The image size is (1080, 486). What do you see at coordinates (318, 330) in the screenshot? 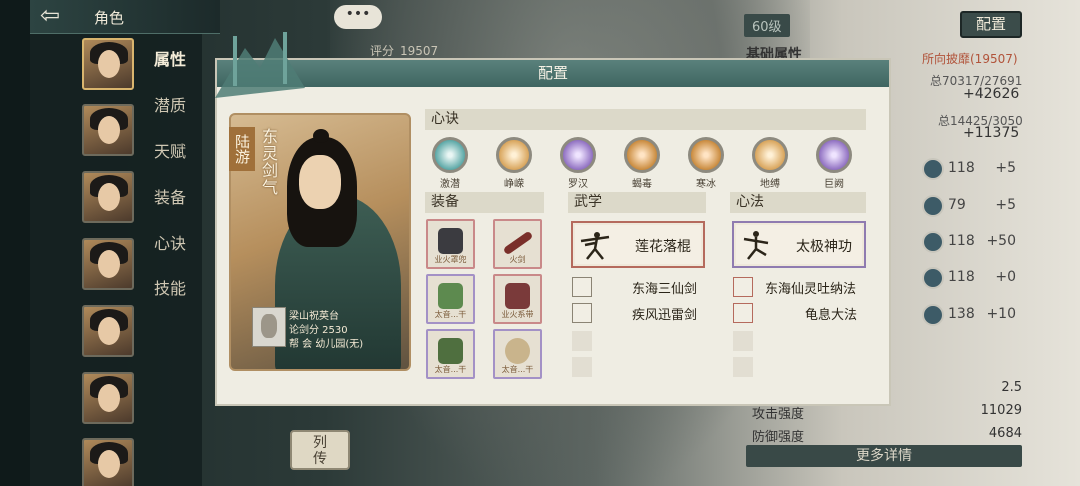
I see `player-score: 论剑分 2530` at bounding box center [318, 330].